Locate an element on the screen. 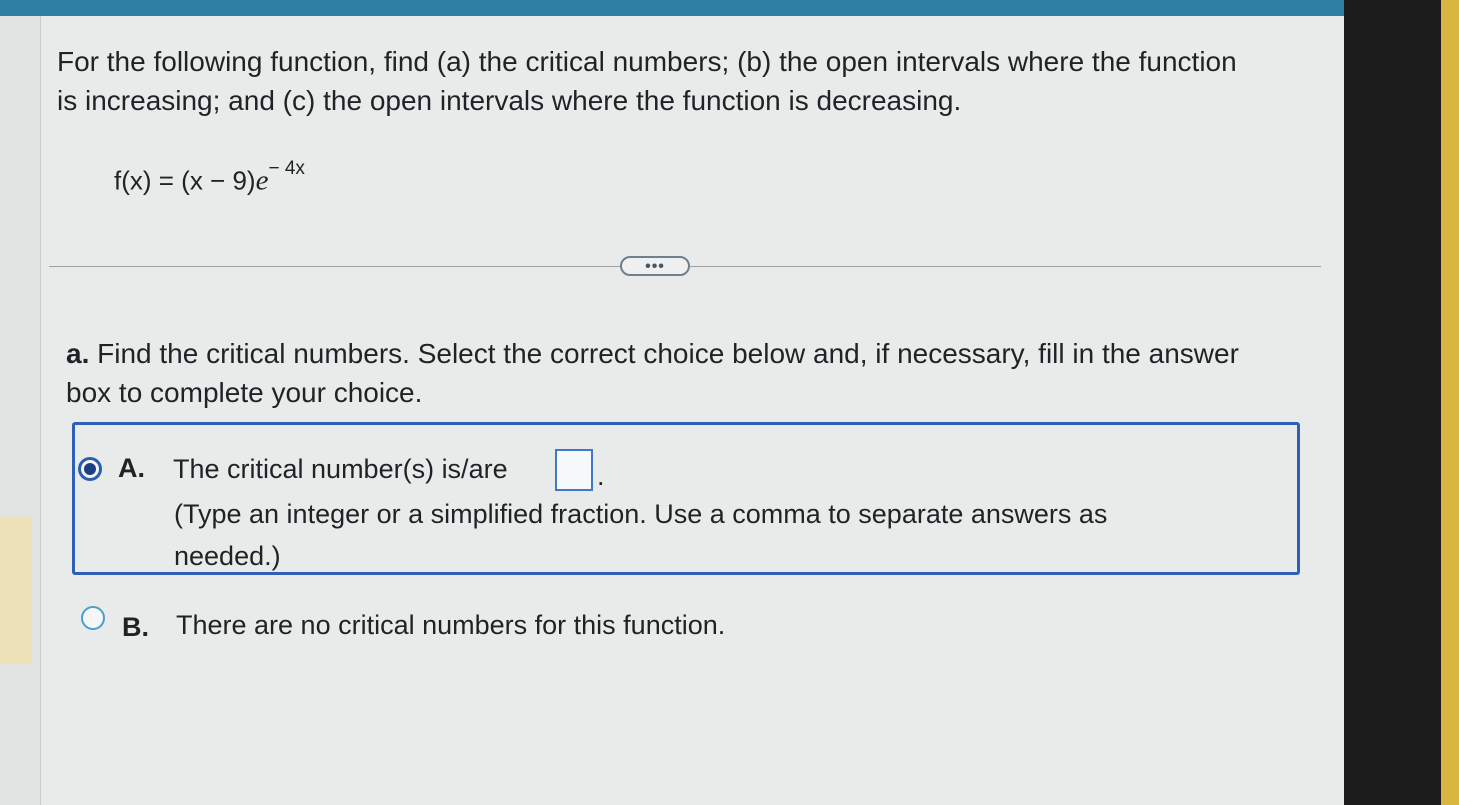  left-highlight is located at coordinates (16, 590).